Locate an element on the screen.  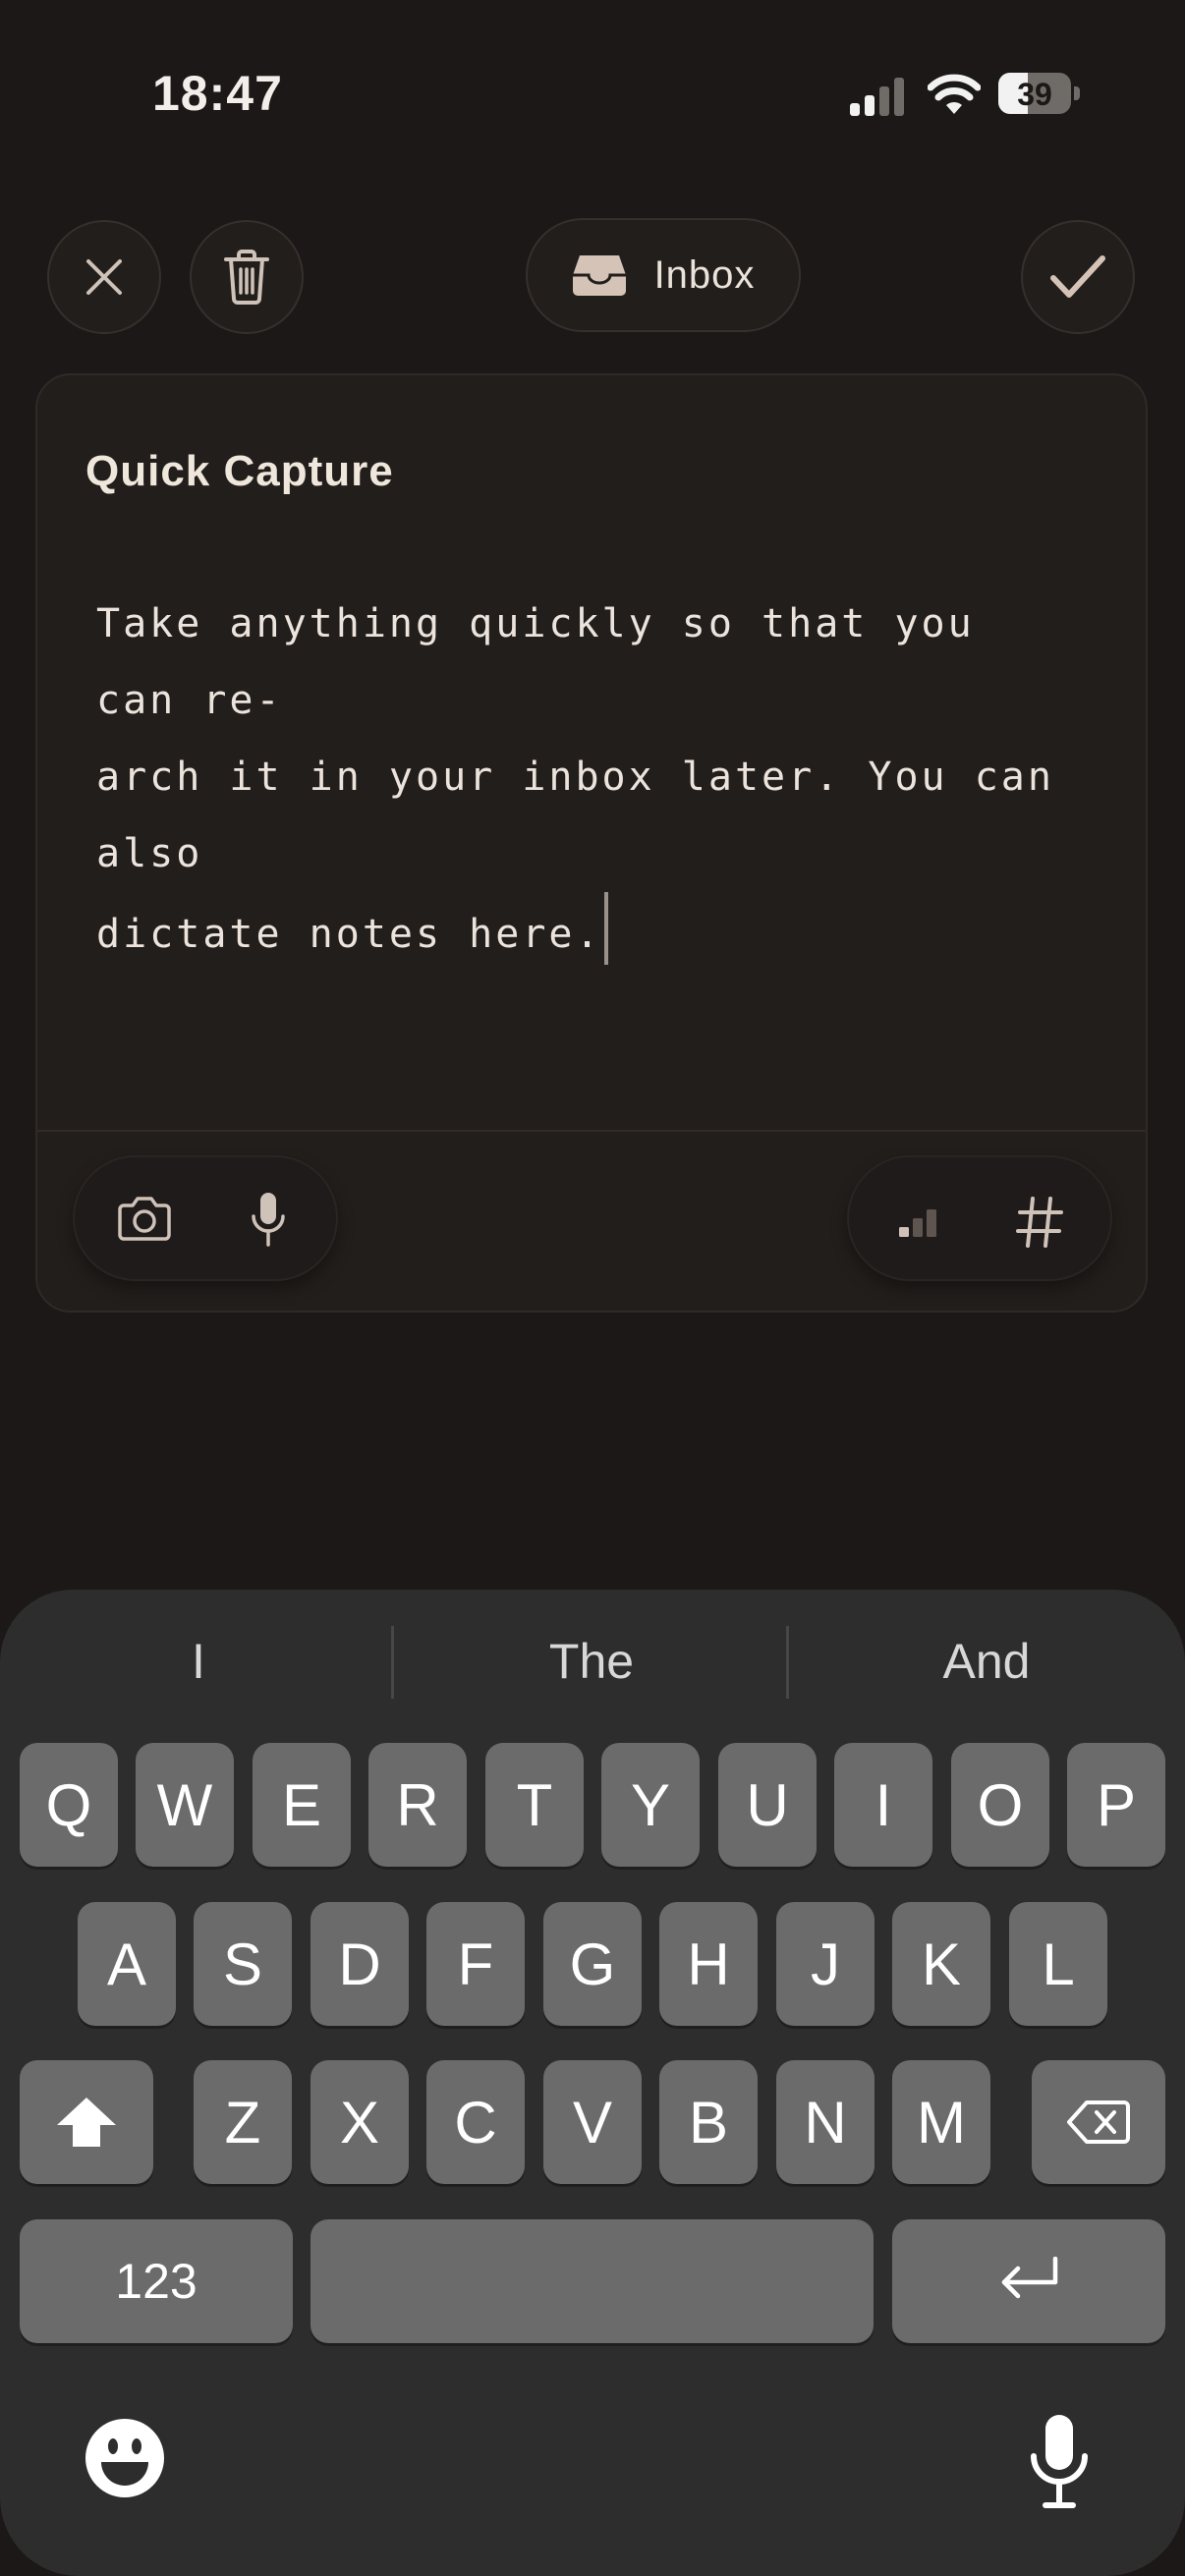
key-z: Z is located at coordinates (243, 2122).